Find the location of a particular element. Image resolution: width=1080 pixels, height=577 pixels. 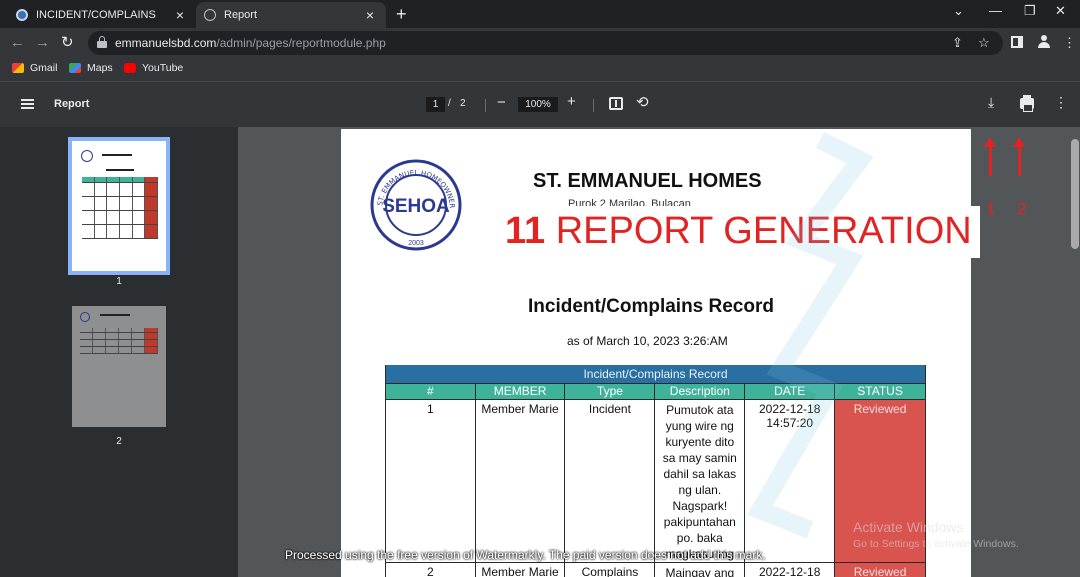

forward-arrow-icon: → is located at coordinates (42, 43).